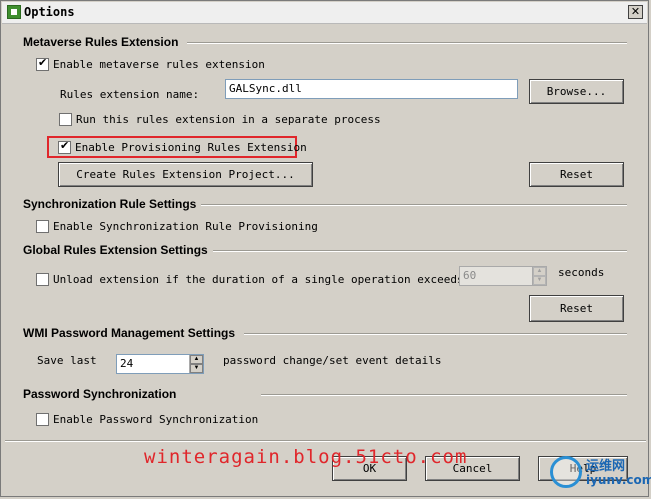 This screenshot has width=651, height=499. What do you see at coordinates (14, 12) in the screenshot?
I see `app-icon` at bounding box center [14, 12].